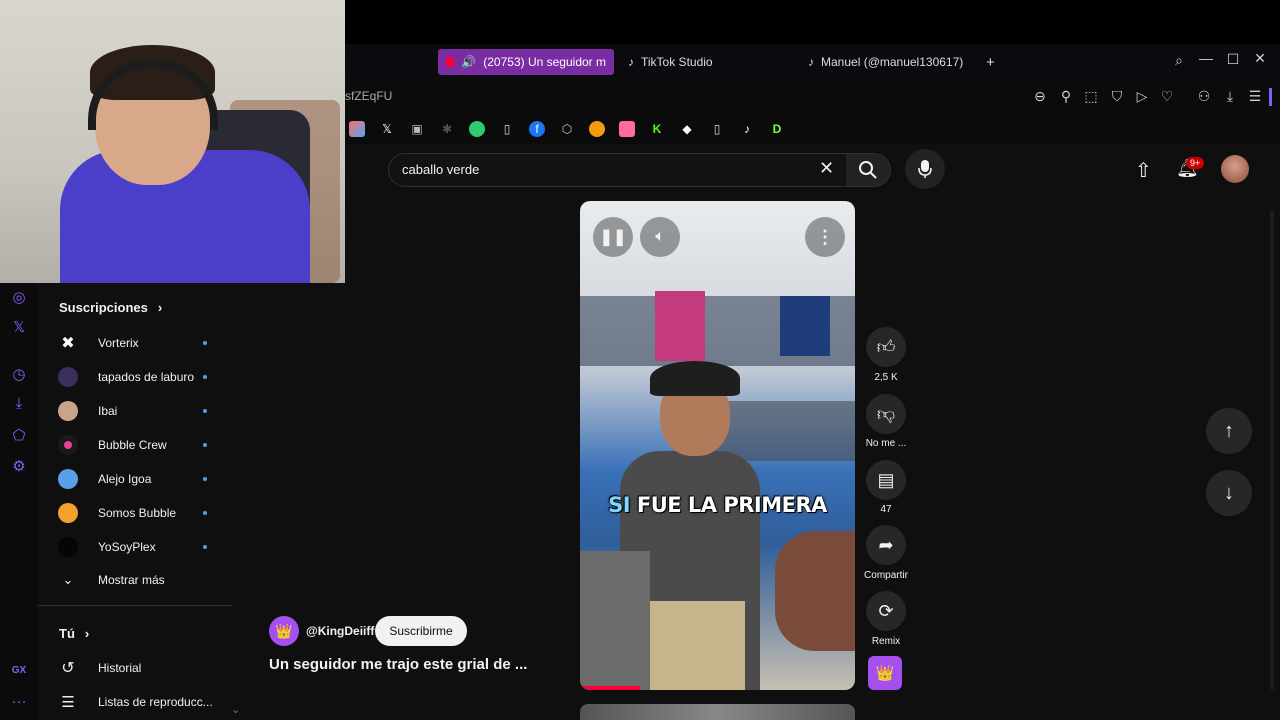  Describe the element at coordinates (19, 435) in the screenshot. I see `extensions-icon: ⬠` at that location.